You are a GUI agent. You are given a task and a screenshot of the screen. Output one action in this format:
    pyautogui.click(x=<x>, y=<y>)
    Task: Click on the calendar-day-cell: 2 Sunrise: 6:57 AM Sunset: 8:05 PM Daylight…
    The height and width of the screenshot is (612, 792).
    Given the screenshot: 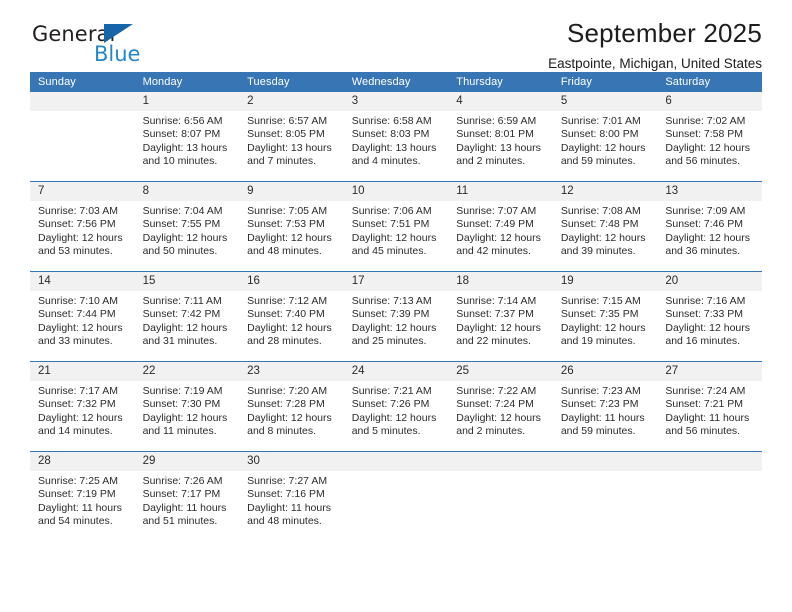 What is the action you would take?
    pyautogui.click(x=291, y=137)
    